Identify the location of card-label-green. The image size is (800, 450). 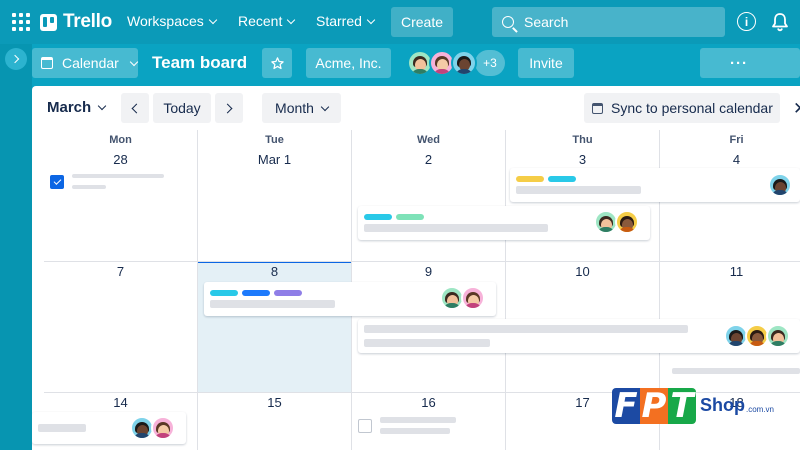
(410, 217).